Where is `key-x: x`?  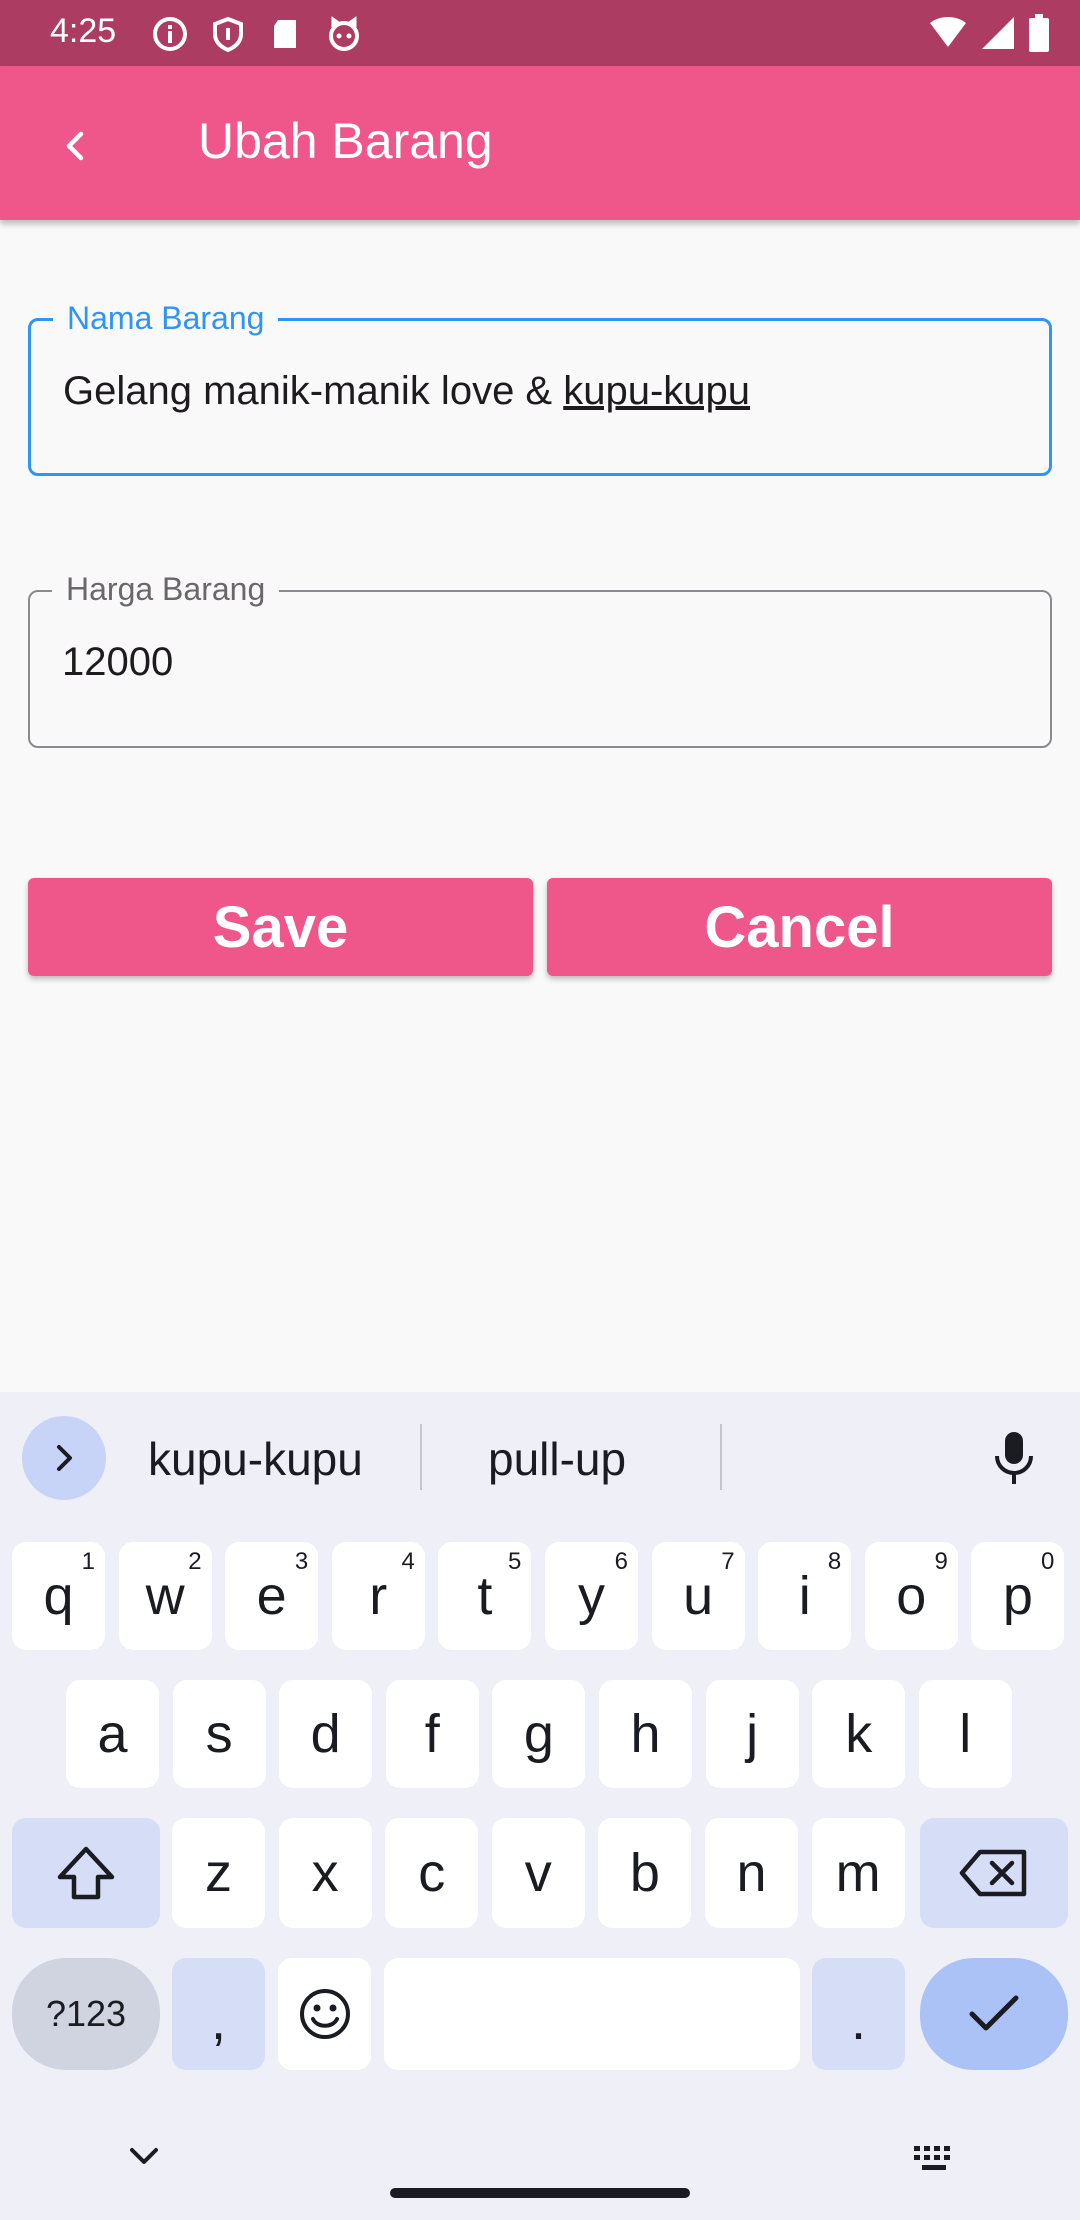 key-x: x is located at coordinates (325, 1873).